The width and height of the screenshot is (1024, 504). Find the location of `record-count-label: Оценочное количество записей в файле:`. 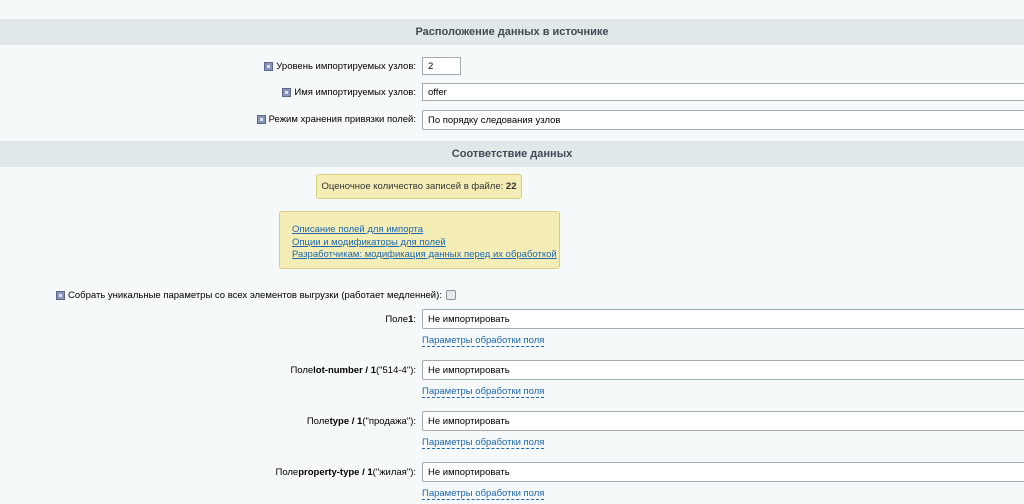

record-count-label: Оценочное количество записей в файле: is located at coordinates (412, 186).